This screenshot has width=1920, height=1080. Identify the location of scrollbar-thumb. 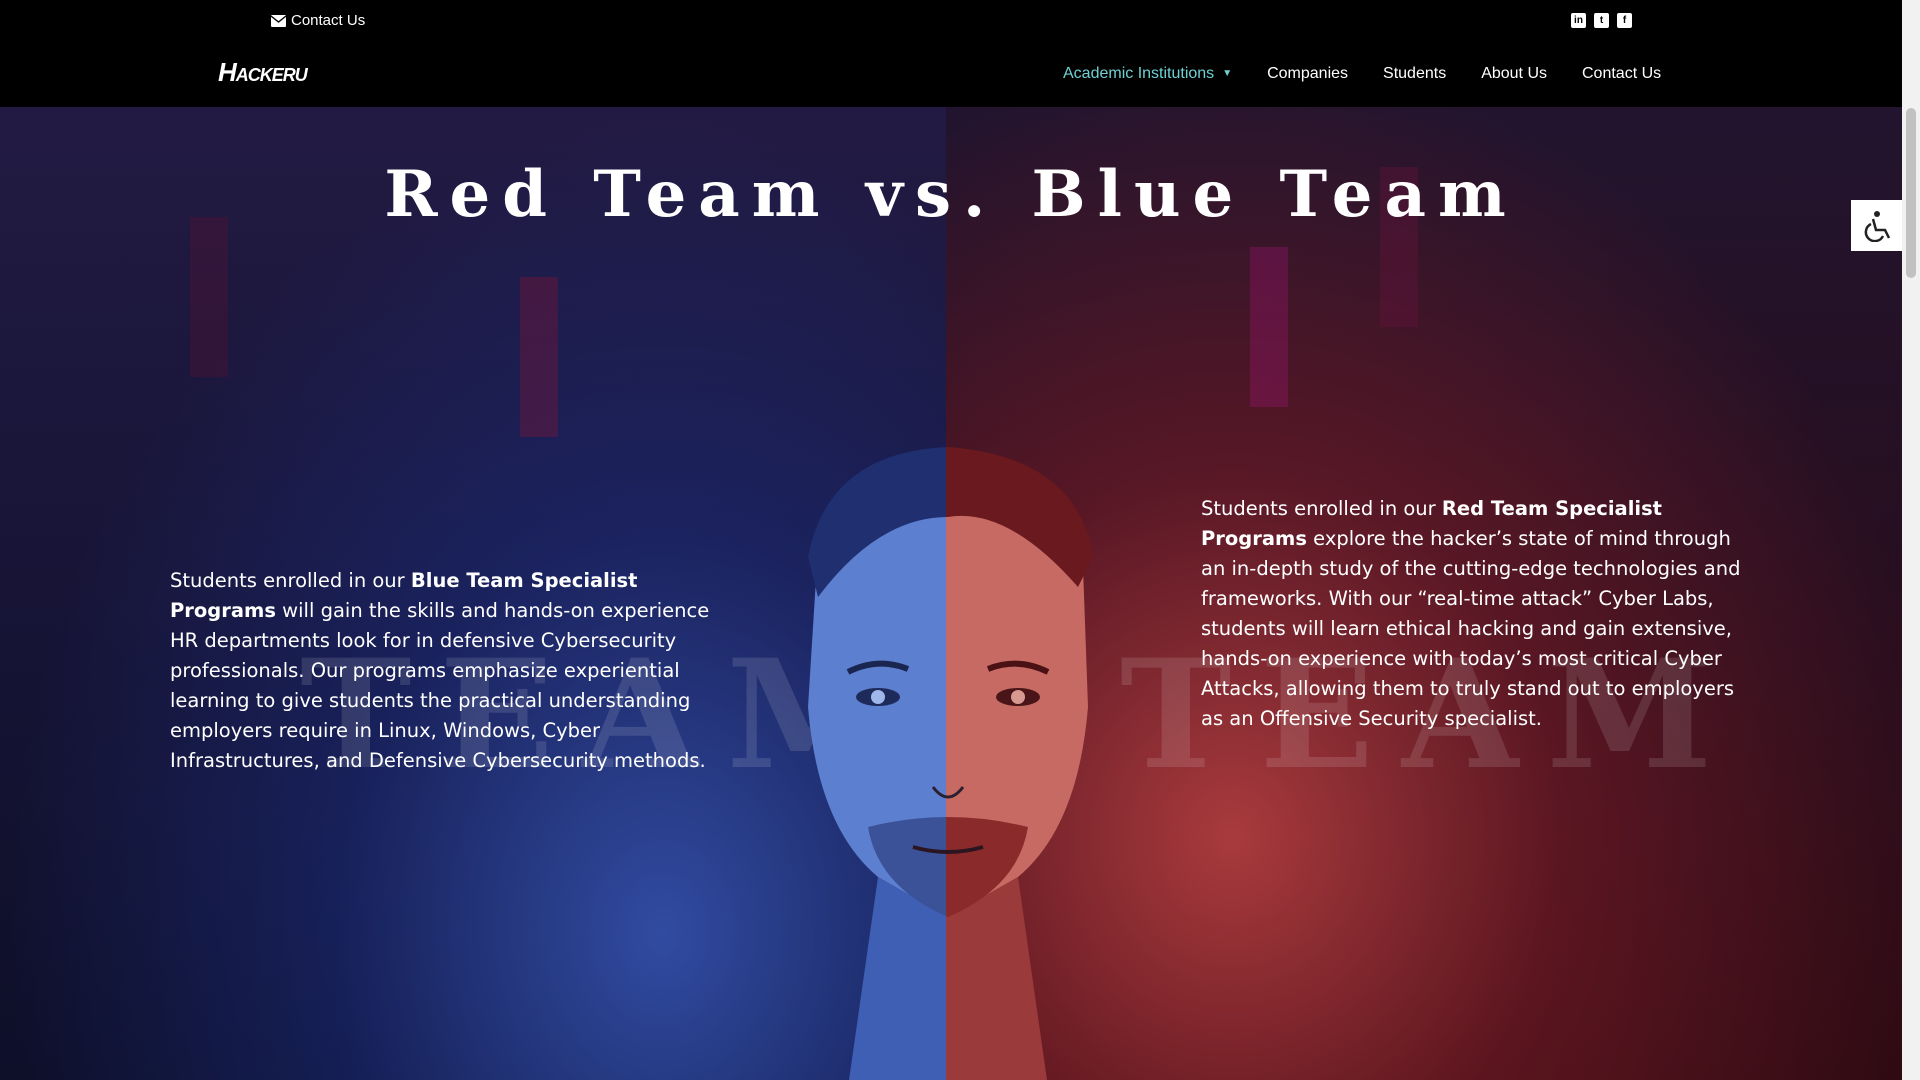
(1911, 193).